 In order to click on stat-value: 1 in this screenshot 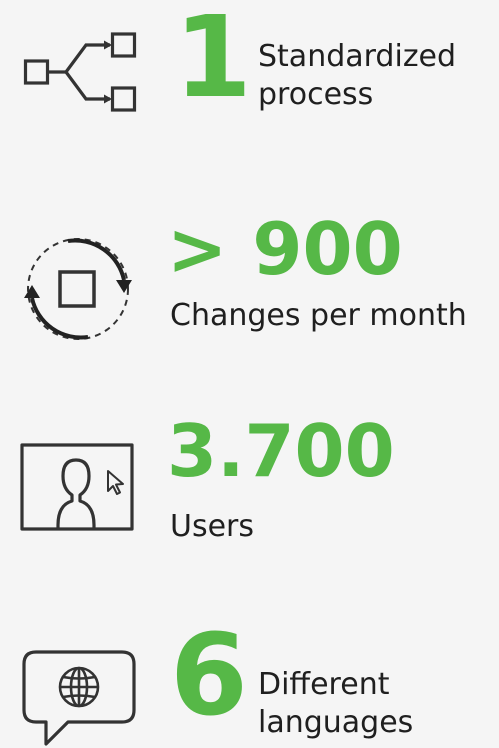, I will do `click(213, 61)`.